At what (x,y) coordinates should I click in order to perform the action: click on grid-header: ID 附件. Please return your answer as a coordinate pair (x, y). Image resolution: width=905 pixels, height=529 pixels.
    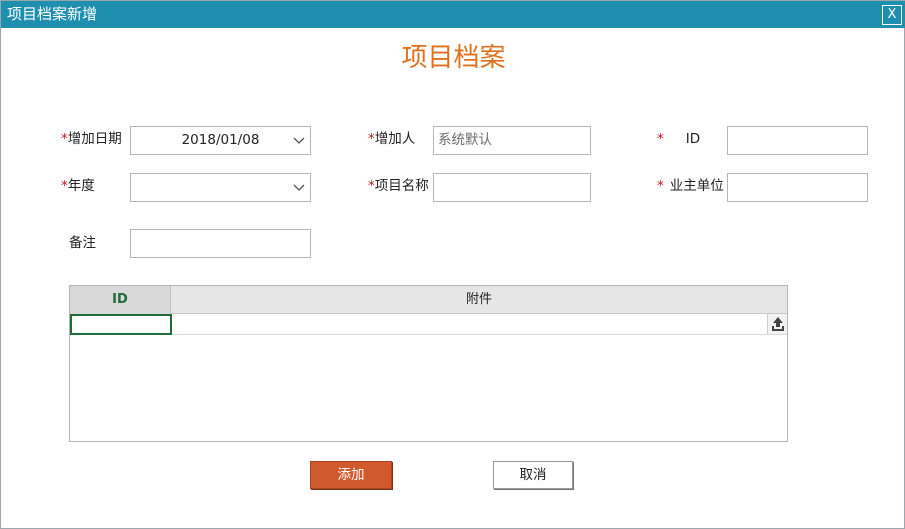
    Looking at the image, I should click on (428, 300).